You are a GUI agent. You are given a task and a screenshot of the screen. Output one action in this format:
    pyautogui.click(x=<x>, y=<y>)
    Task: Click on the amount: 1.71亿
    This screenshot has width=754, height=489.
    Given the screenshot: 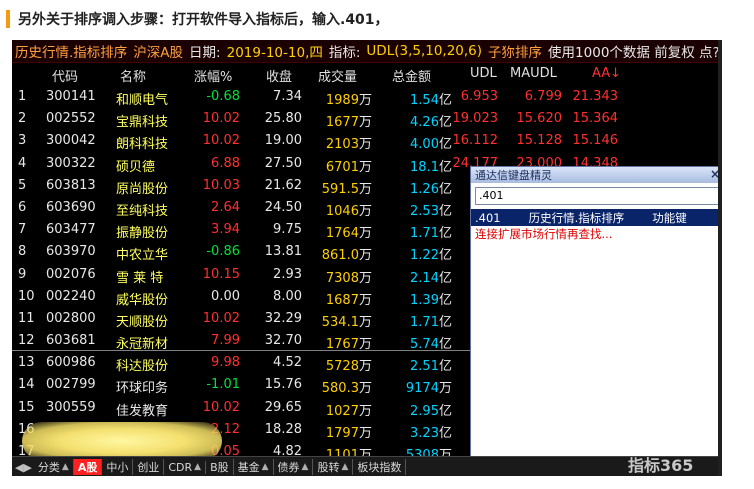 What is the action you would take?
    pyautogui.click(x=418, y=231)
    